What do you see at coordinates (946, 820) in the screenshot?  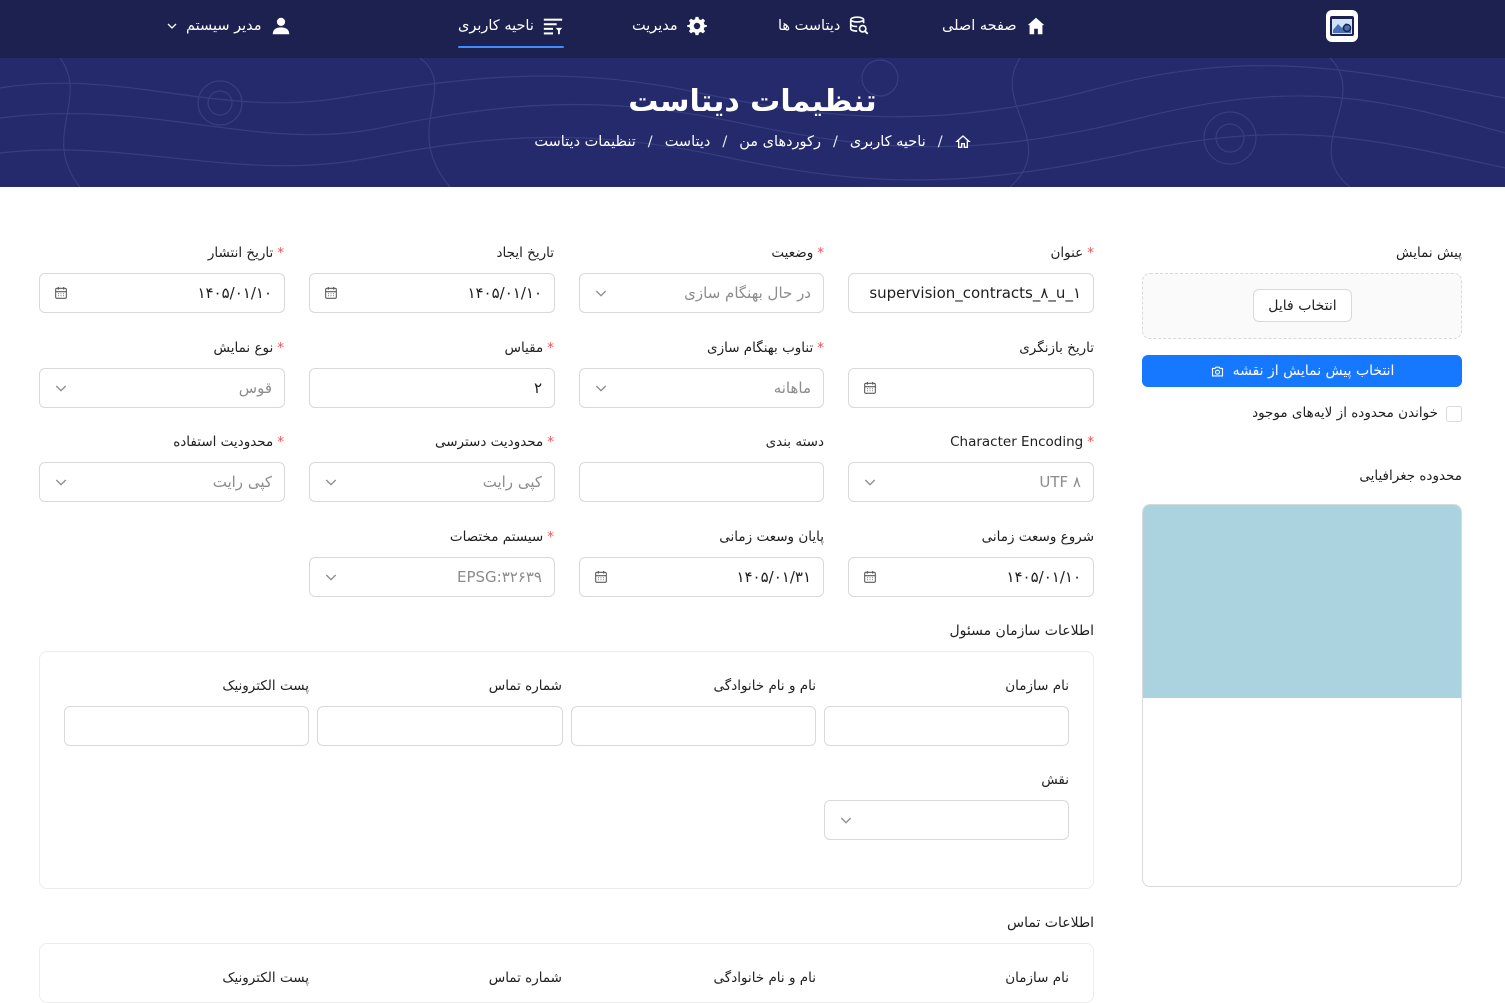 I see `org-role-select` at bounding box center [946, 820].